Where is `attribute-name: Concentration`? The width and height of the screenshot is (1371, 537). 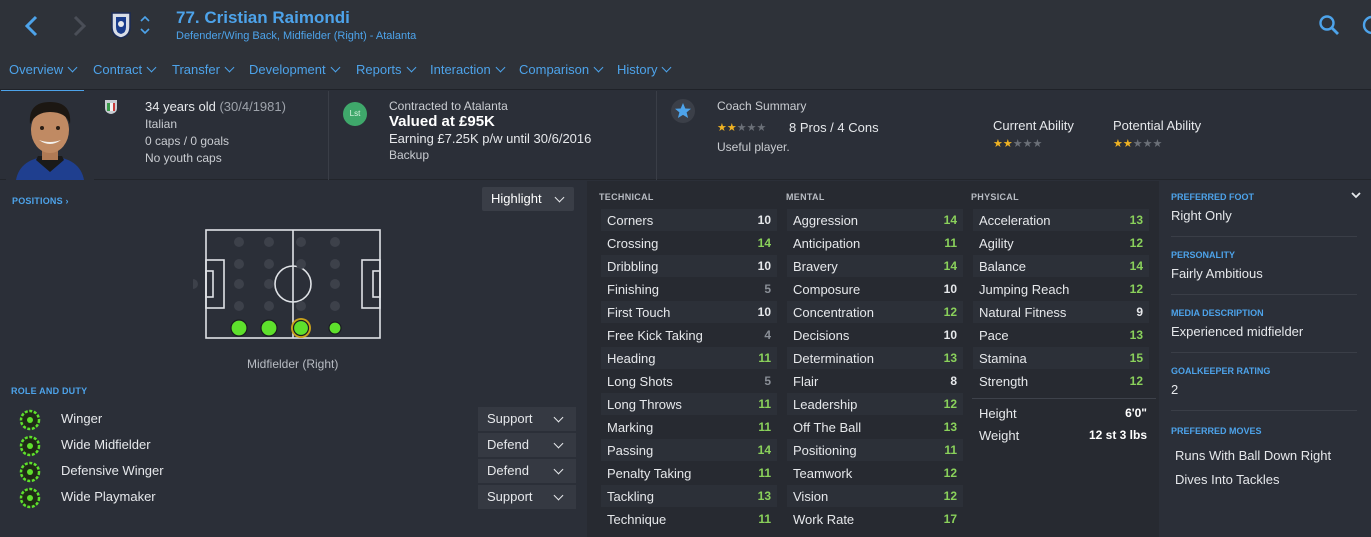 attribute-name: Concentration is located at coordinates (833, 312).